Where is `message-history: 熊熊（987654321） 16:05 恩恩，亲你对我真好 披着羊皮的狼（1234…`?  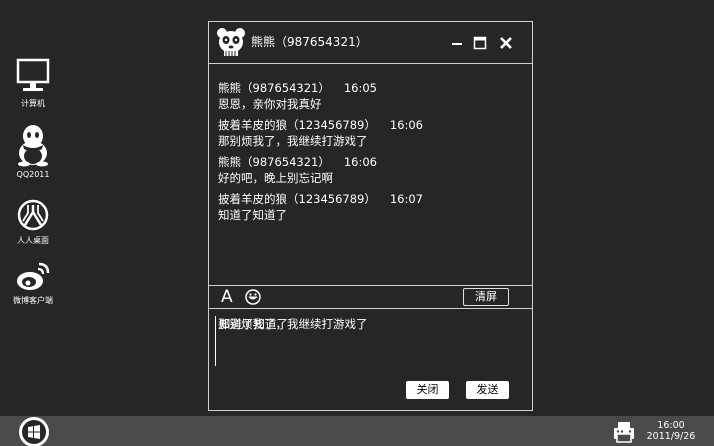
message-history: 熊熊（987654321） 16:05 恩恩，亲你对我真好 披着羊皮的狼（1234… is located at coordinates (368, 154).